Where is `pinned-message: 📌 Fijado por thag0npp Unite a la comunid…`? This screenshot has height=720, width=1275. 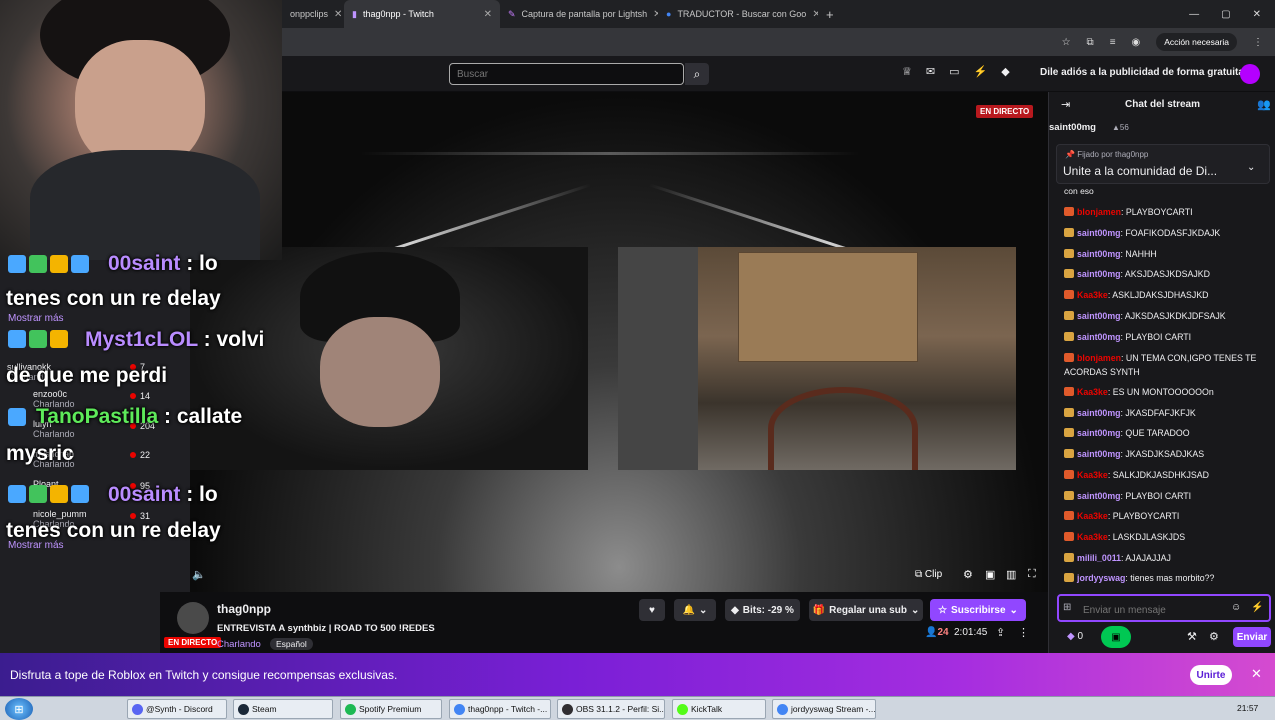 pinned-message: 📌 Fijado por thag0npp Unite a la comunid… is located at coordinates (1163, 164).